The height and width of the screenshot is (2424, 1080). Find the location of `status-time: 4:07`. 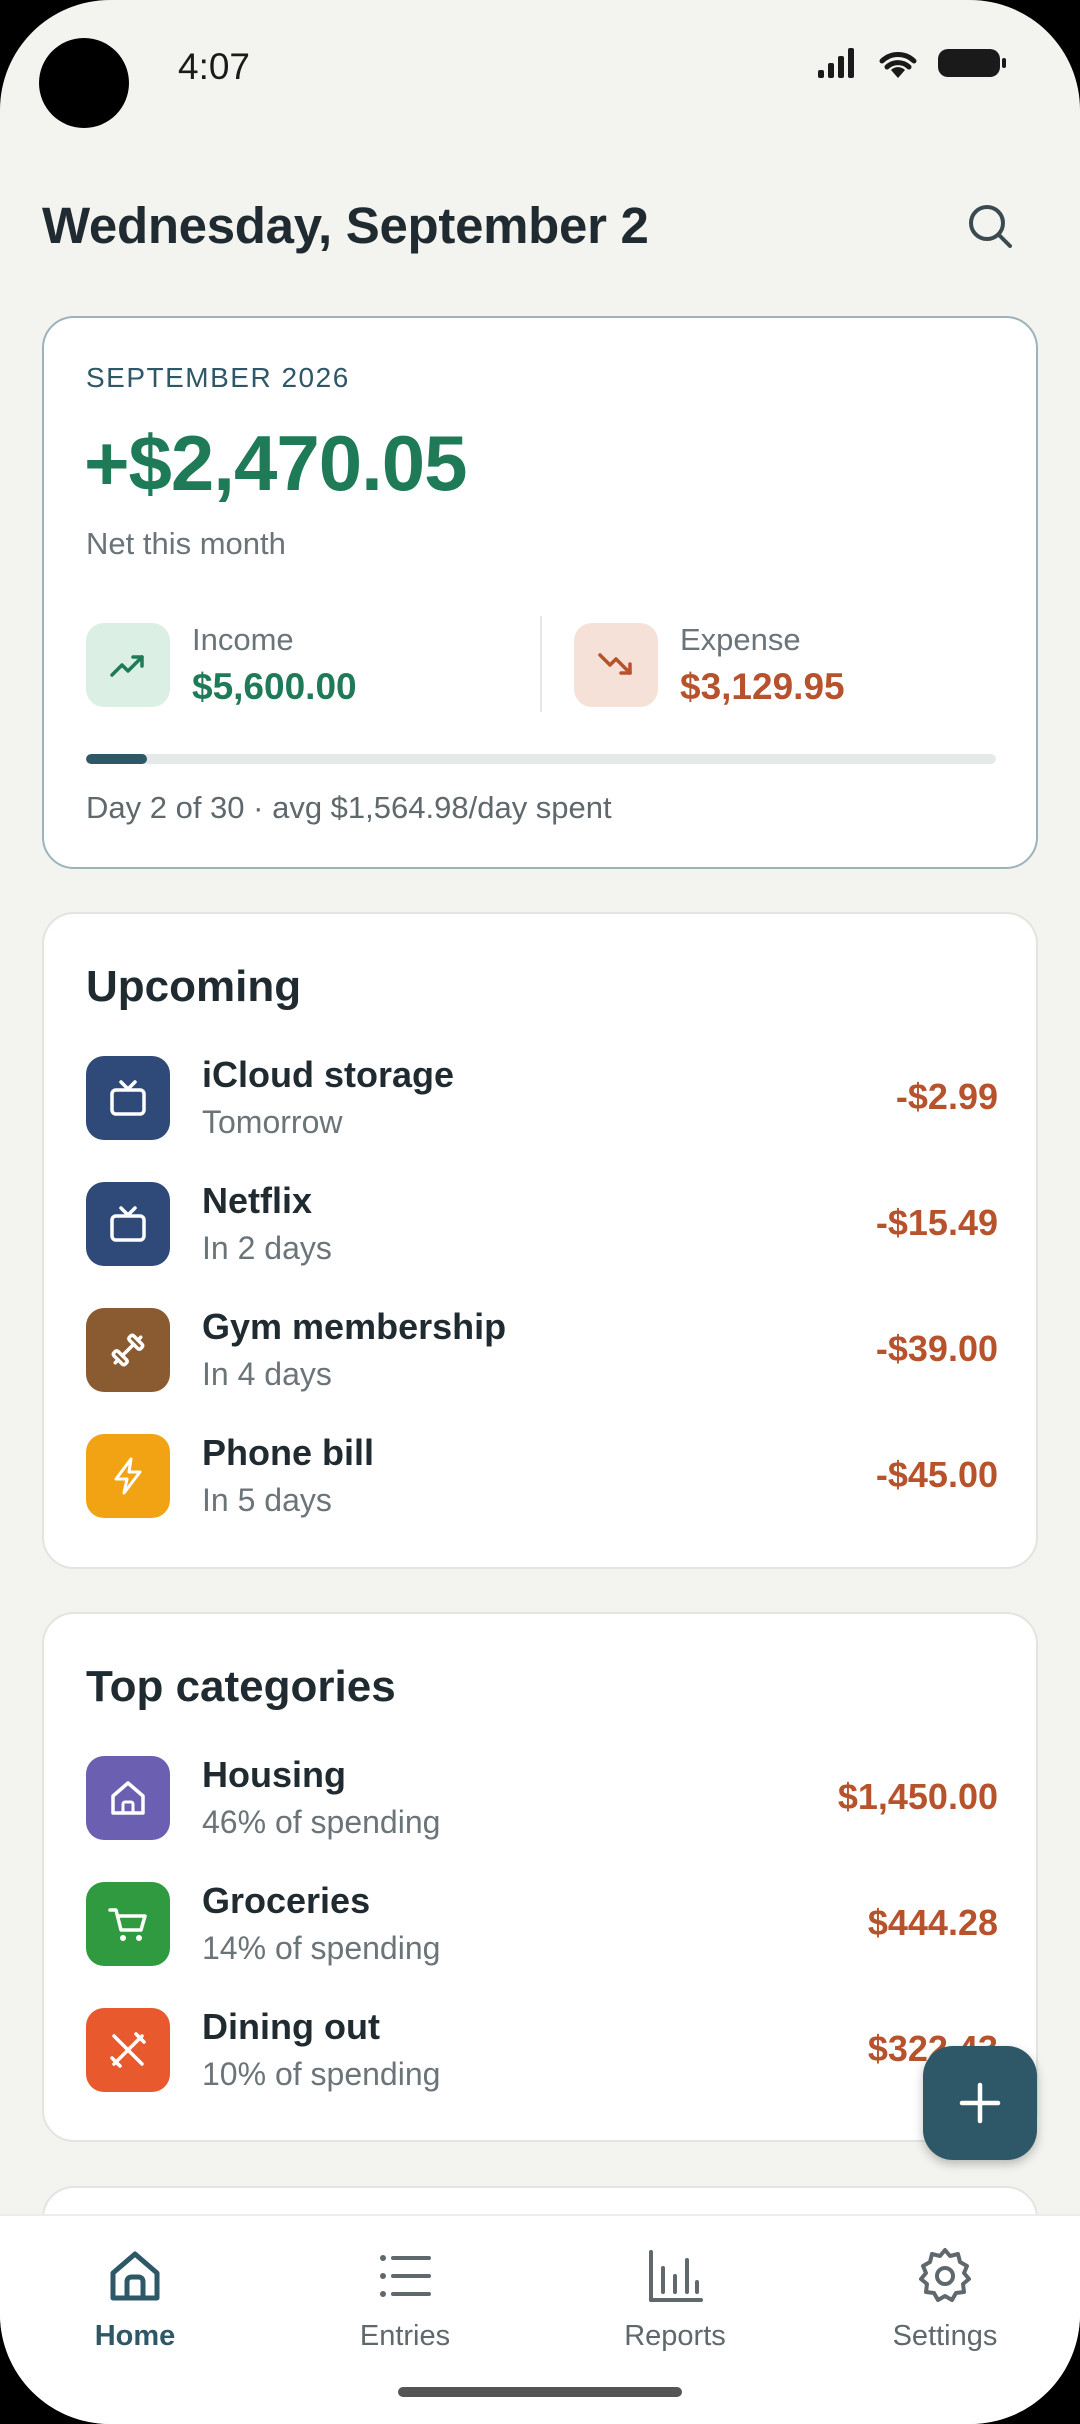

status-time: 4:07 is located at coordinates (214, 66).